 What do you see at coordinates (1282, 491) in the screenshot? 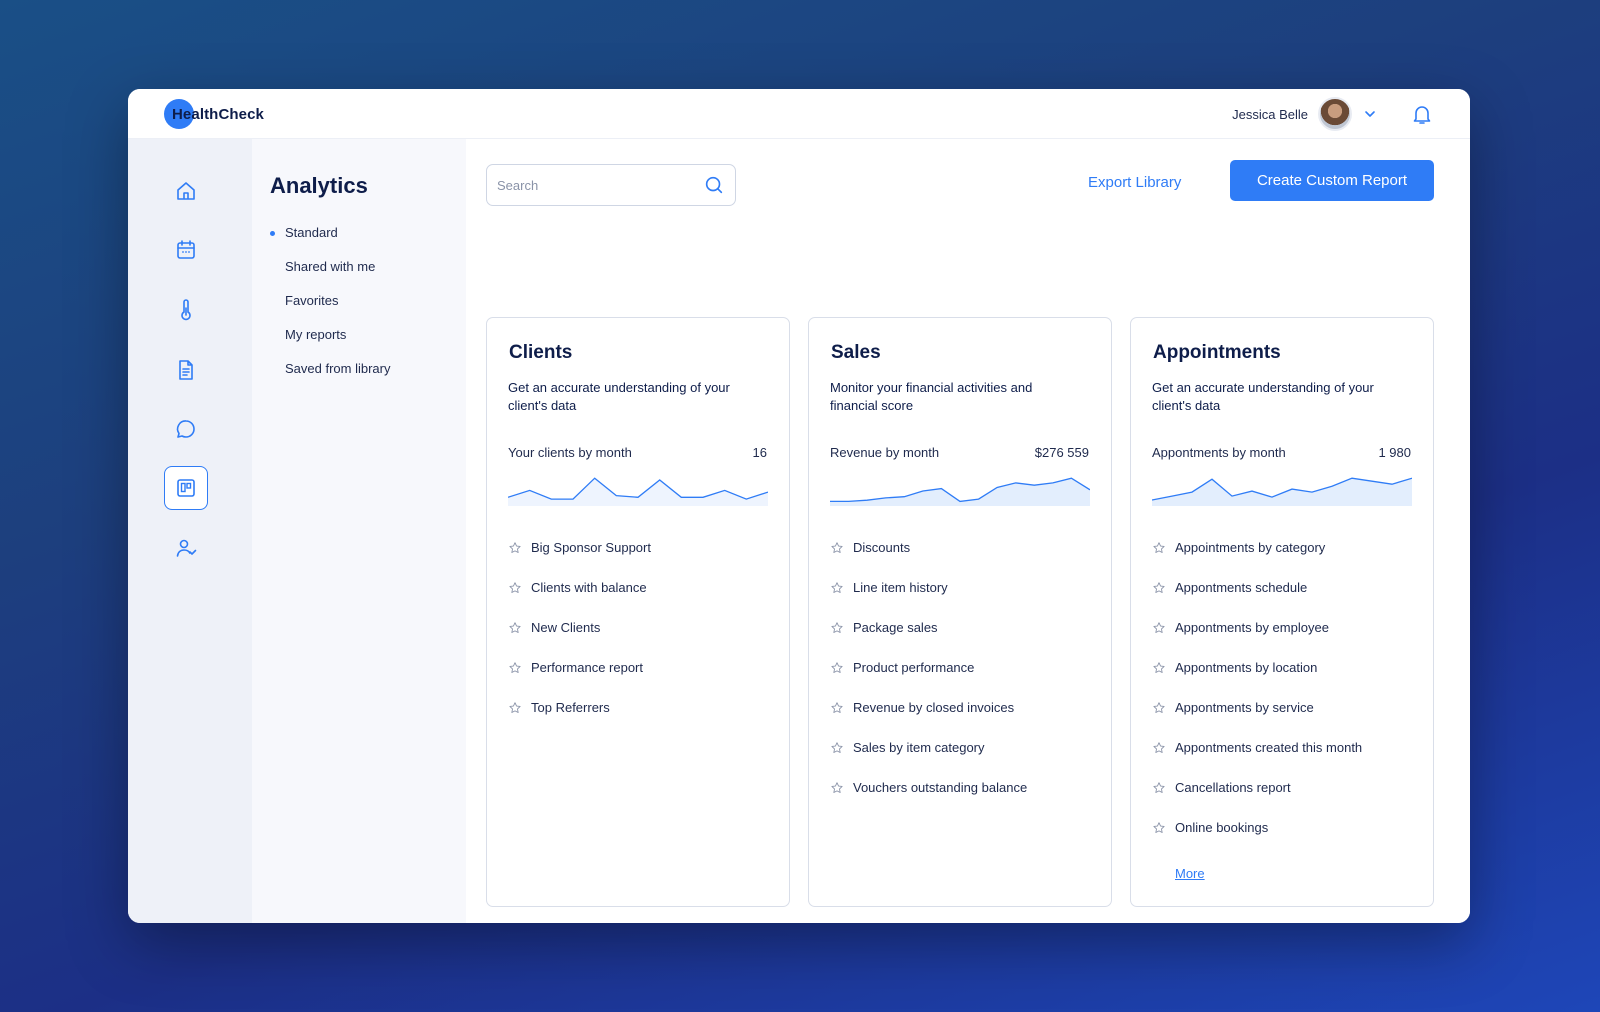
I see `sparkline-chart` at bounding box center [1282, 491].